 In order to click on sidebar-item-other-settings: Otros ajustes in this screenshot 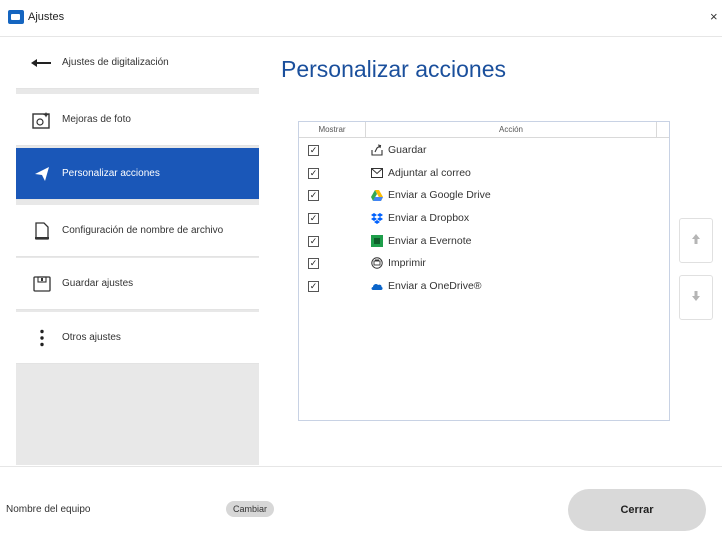, I will do `click(137, 338)`.